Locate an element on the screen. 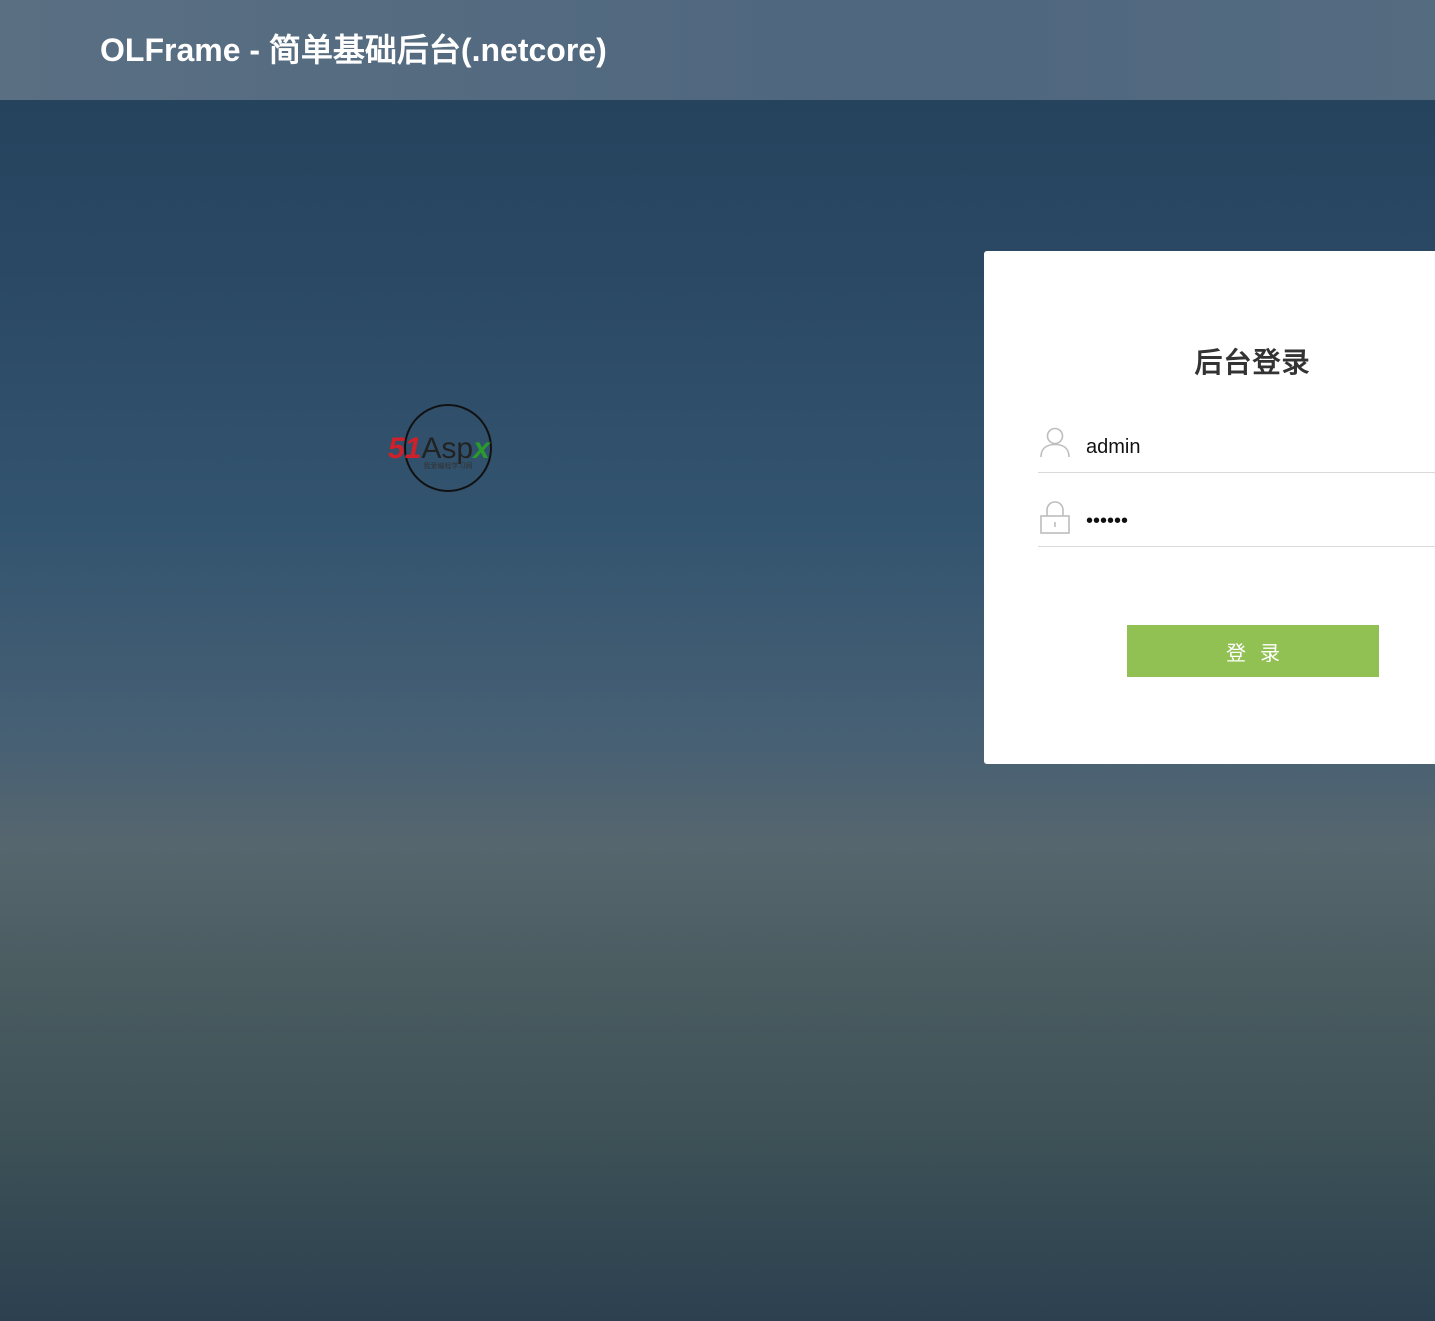 This screenshot has width=1435, height=1321. username-field is located at coordinates (1236, 449).